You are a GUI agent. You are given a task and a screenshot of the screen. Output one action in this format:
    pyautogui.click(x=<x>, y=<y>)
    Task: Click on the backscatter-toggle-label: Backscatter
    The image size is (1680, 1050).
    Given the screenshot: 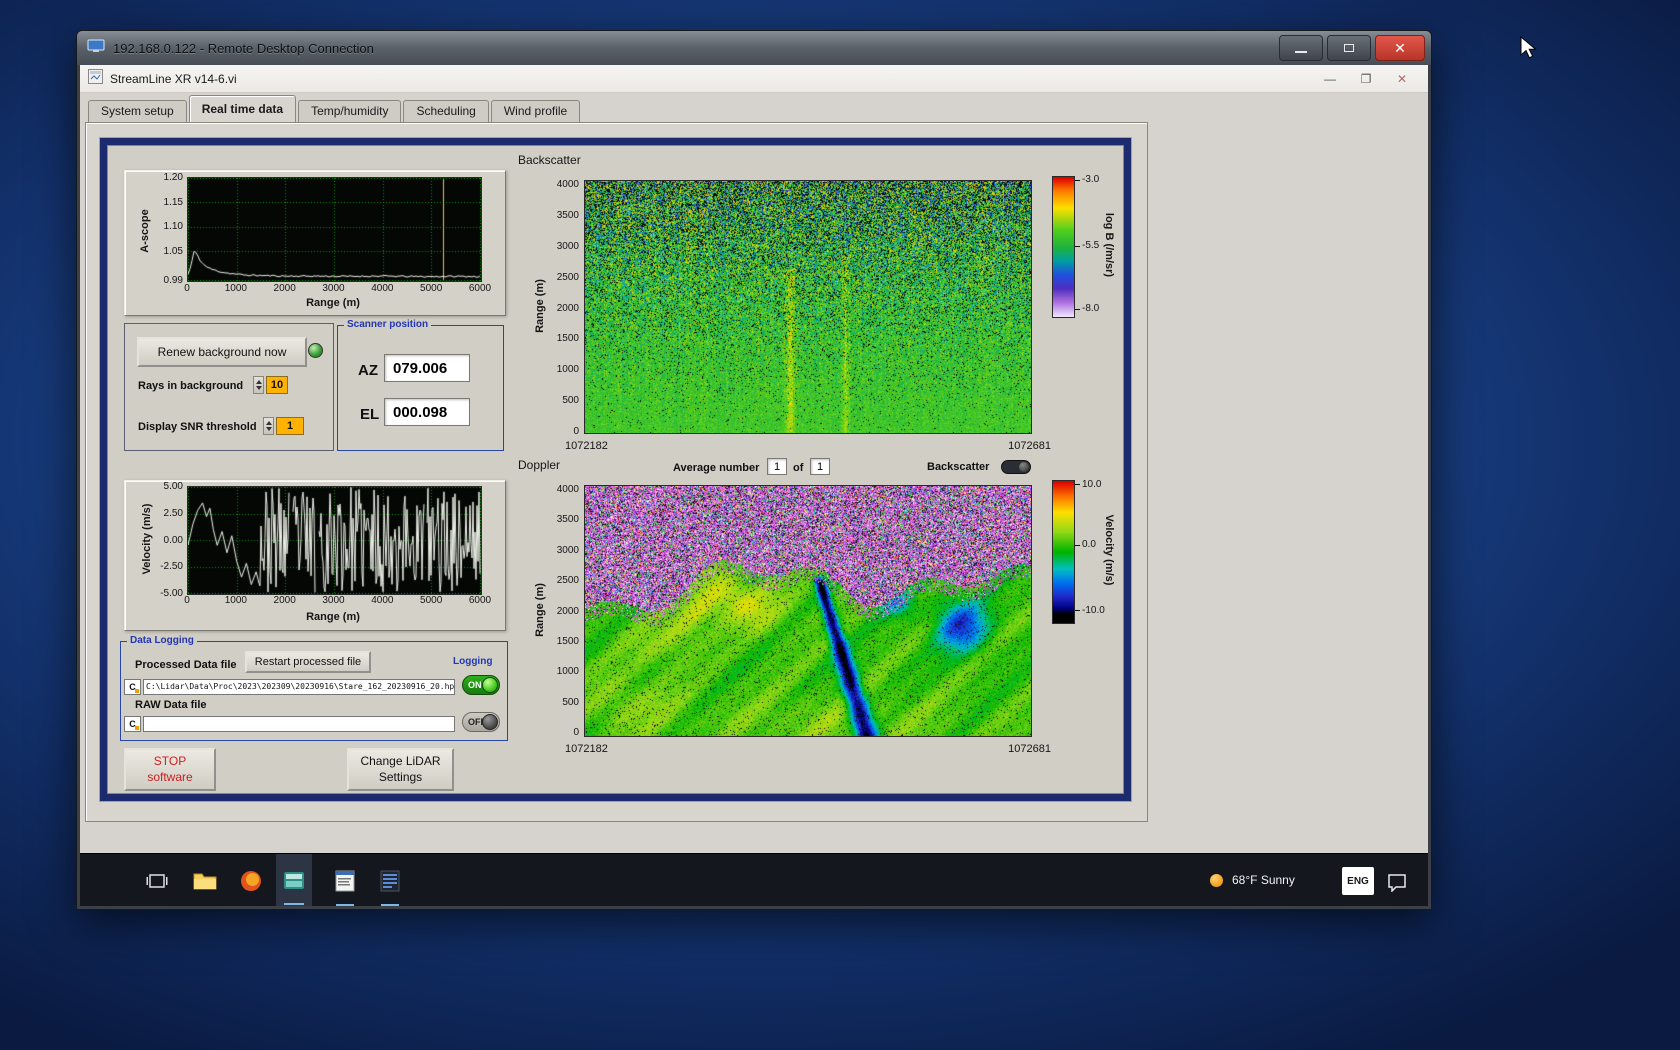 What is the action you would take?
    pyautogui.click(x=958, y=467)
    